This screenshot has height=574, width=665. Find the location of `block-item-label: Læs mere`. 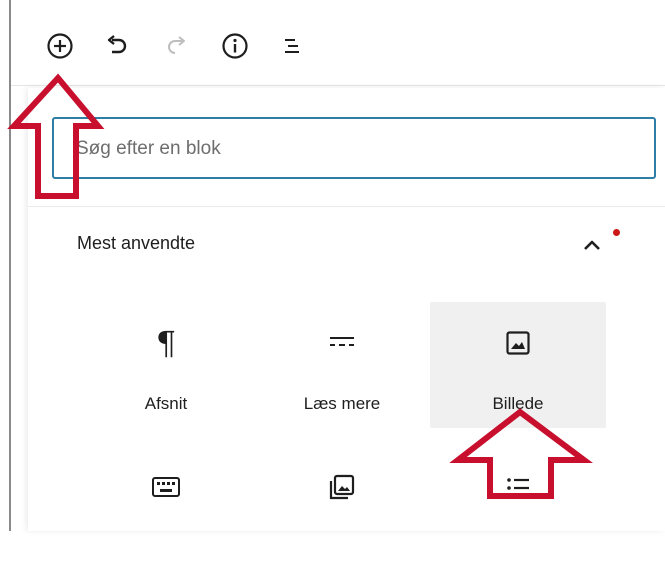

block-item-label: Læs mere is located at coordinates (342, 403).